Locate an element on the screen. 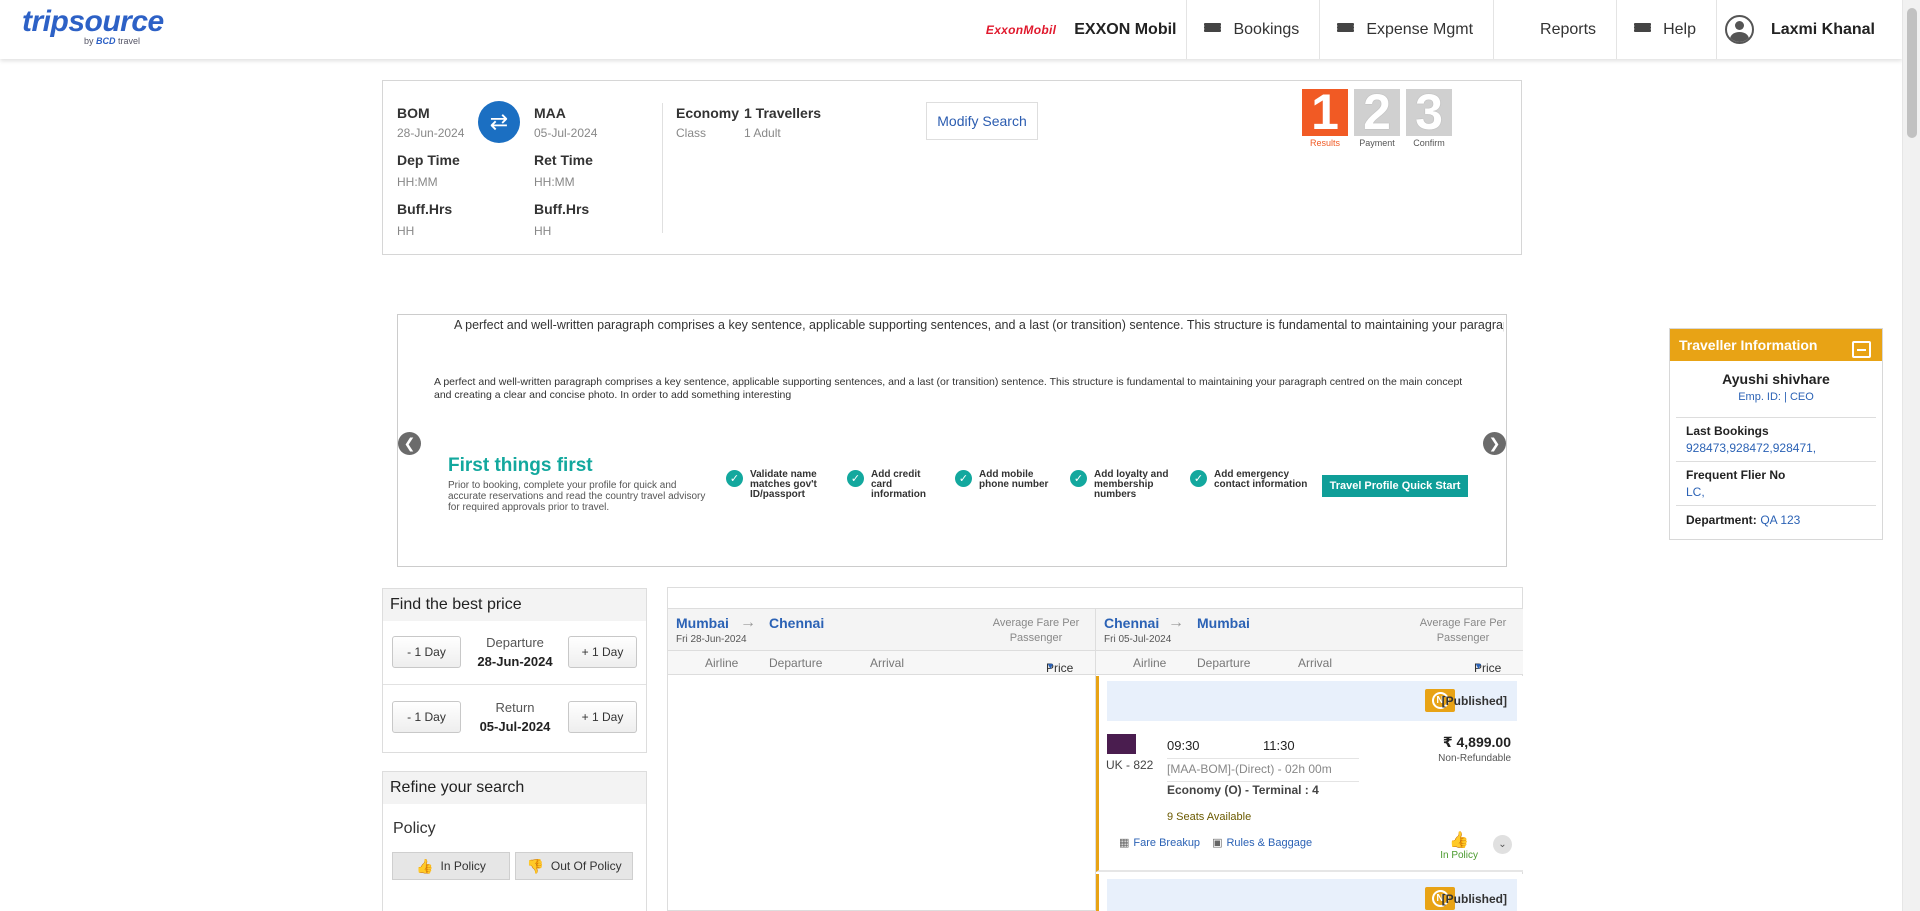 This screenshot has height=911, width=1920. dep-buffer-value: HH is located at coordinates (430, 231).